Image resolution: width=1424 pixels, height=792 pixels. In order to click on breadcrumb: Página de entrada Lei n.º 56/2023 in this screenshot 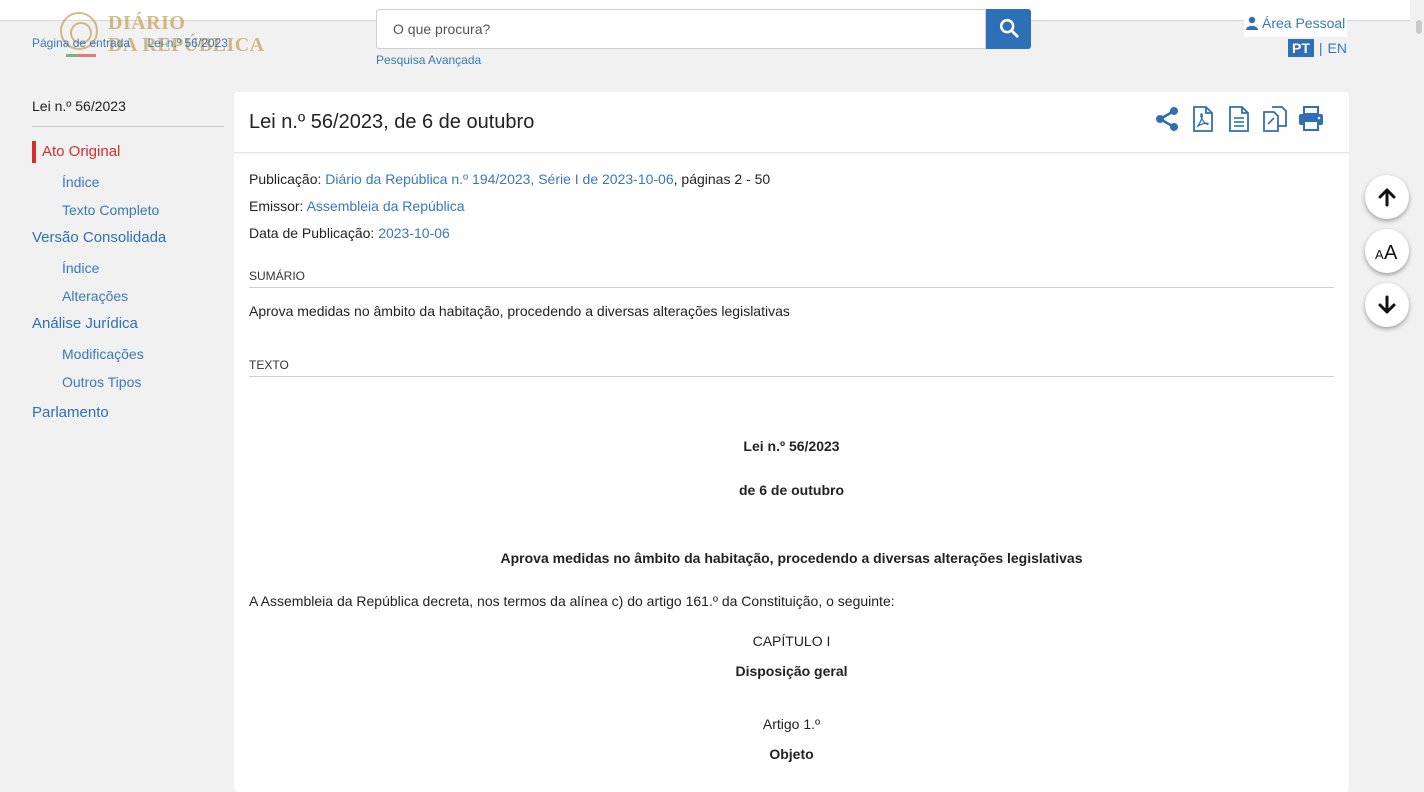, I will do `click(137, 43)`.